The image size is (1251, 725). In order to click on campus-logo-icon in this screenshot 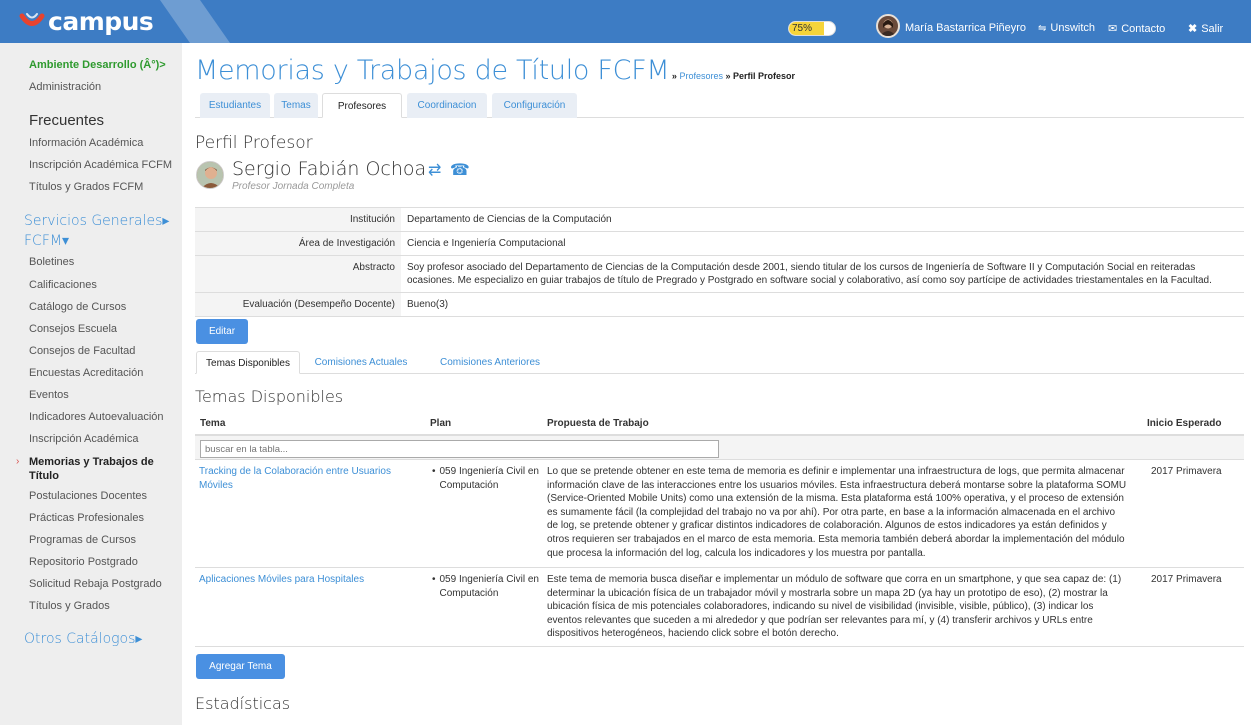, I will do `click(32, 19)`.